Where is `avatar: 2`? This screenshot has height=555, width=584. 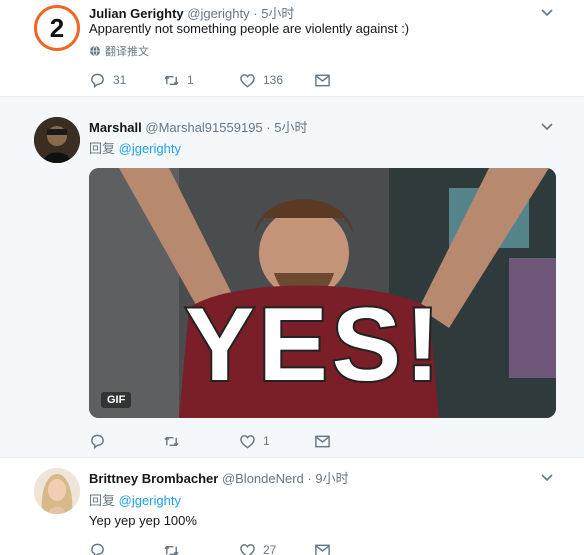 avatar: 2 is located at coordinates (57, 28).